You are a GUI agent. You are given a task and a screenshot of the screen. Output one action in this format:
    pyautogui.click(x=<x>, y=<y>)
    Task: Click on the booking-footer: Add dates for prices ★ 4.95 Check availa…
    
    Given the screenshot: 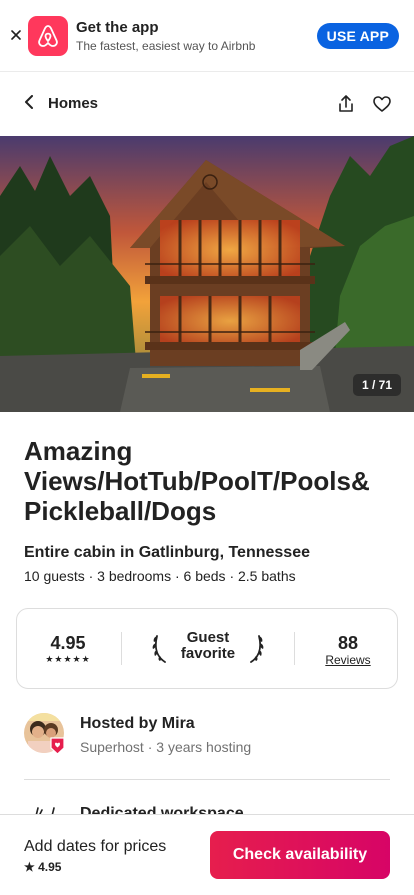 What is the action you would take?
    pyautogui.click(x=207, y=854)
    